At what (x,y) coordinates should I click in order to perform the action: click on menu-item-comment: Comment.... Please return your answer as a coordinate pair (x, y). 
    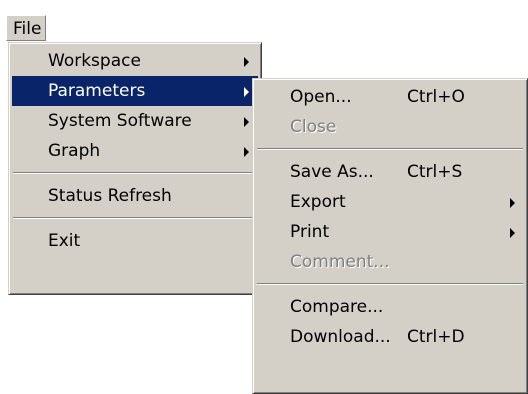
    Looking at the image, I should click on (390, 262).